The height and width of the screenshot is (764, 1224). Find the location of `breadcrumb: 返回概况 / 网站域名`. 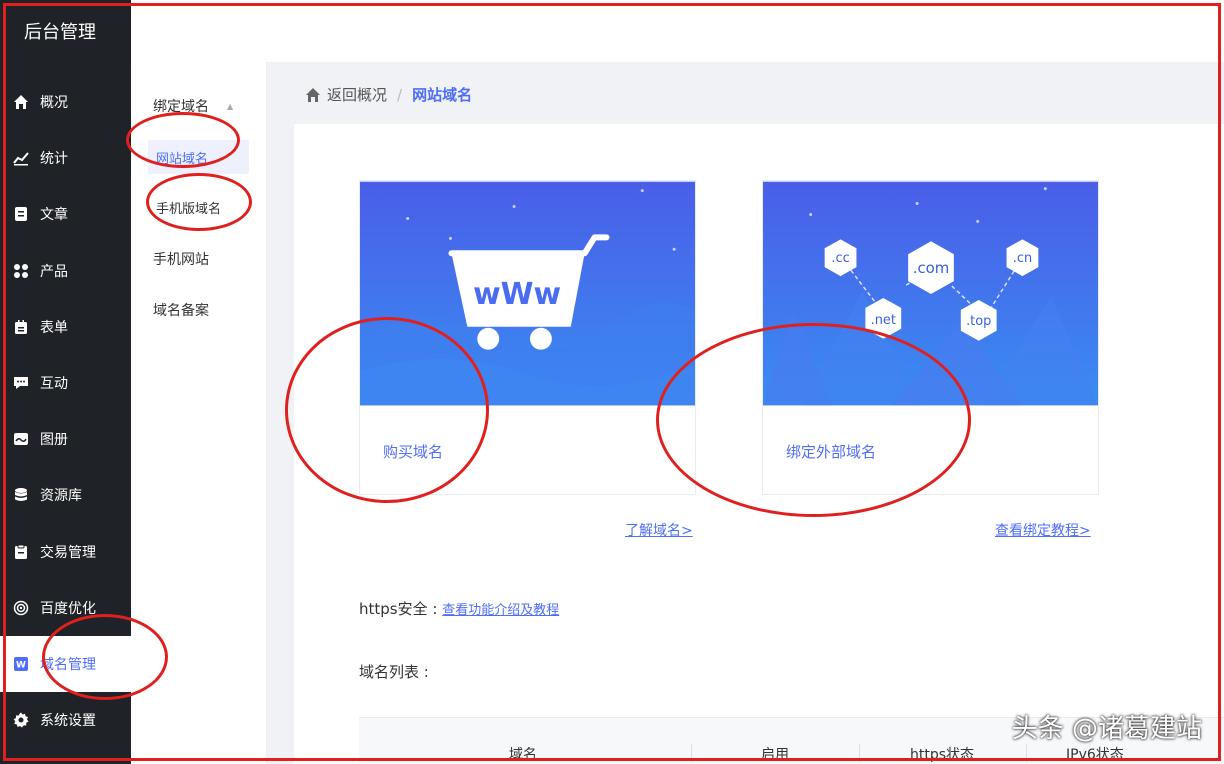

breadcrumb: 返回概况 / 网站域名 is located at coordinates (388, 94).